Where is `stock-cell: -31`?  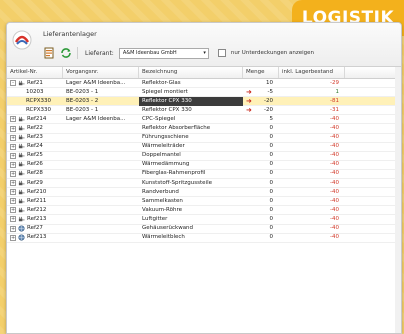 stock-cell: -31 is located at coordinates (334, 109).